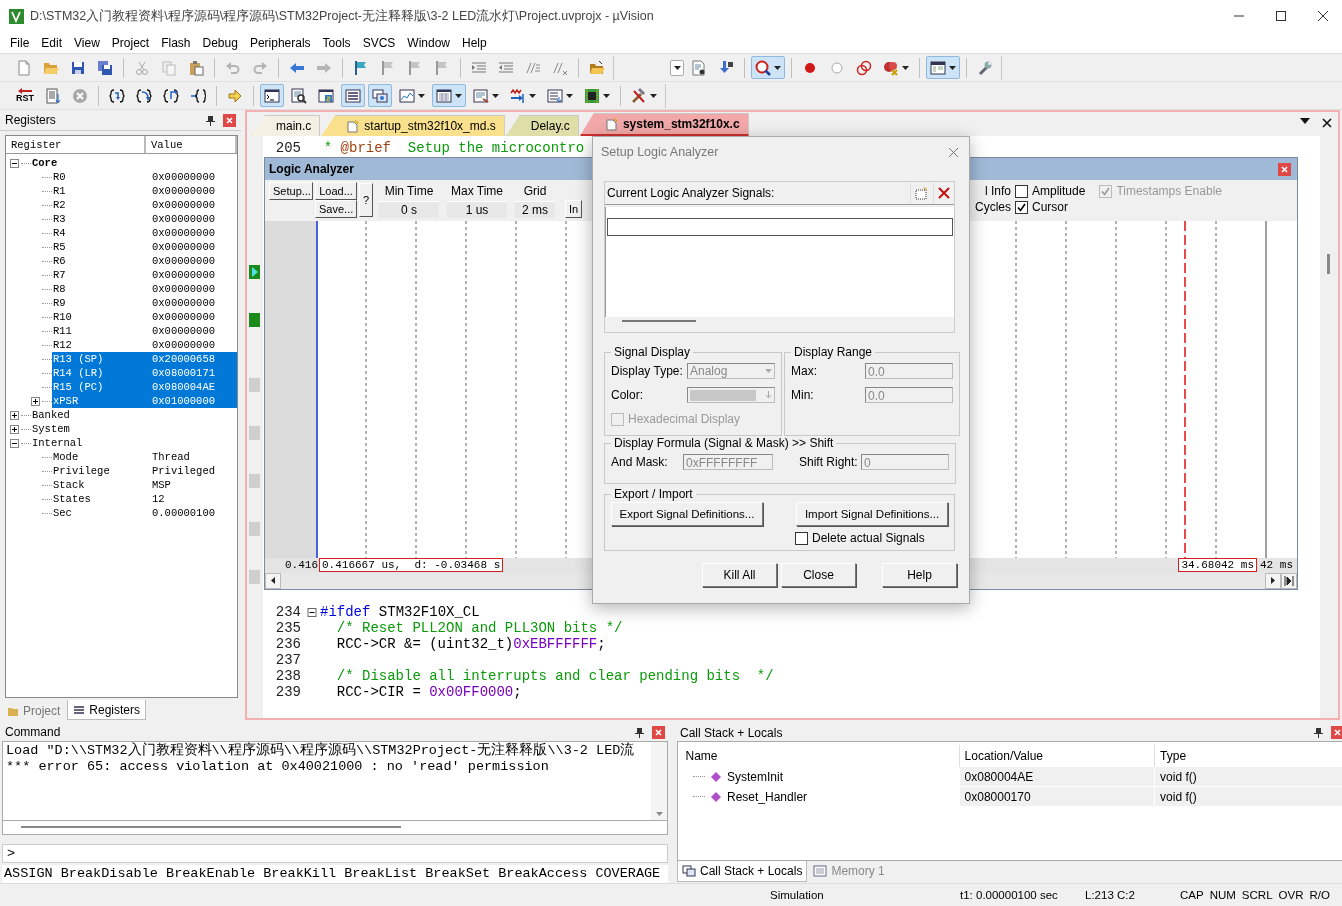 This screenshot has width=1342, height=906. Describe the element at coordinates (25, 95) in the screenshot. I see `reset-button: RST` at that location.